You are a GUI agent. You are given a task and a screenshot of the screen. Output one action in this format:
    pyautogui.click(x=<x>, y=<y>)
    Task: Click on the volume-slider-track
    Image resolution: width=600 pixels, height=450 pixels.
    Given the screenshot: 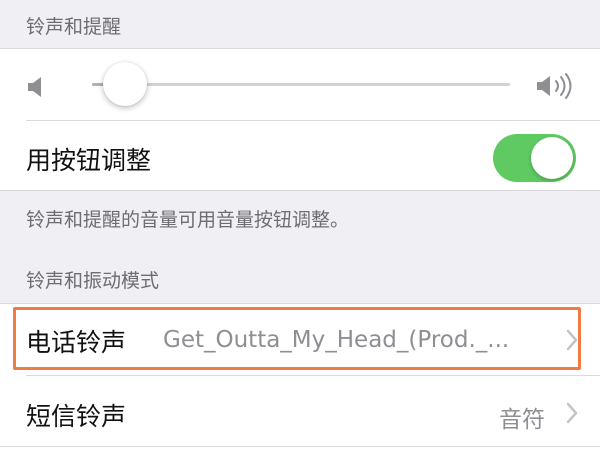 What is the action you would take?
    pyautogui.click(x=301, y=84)
    